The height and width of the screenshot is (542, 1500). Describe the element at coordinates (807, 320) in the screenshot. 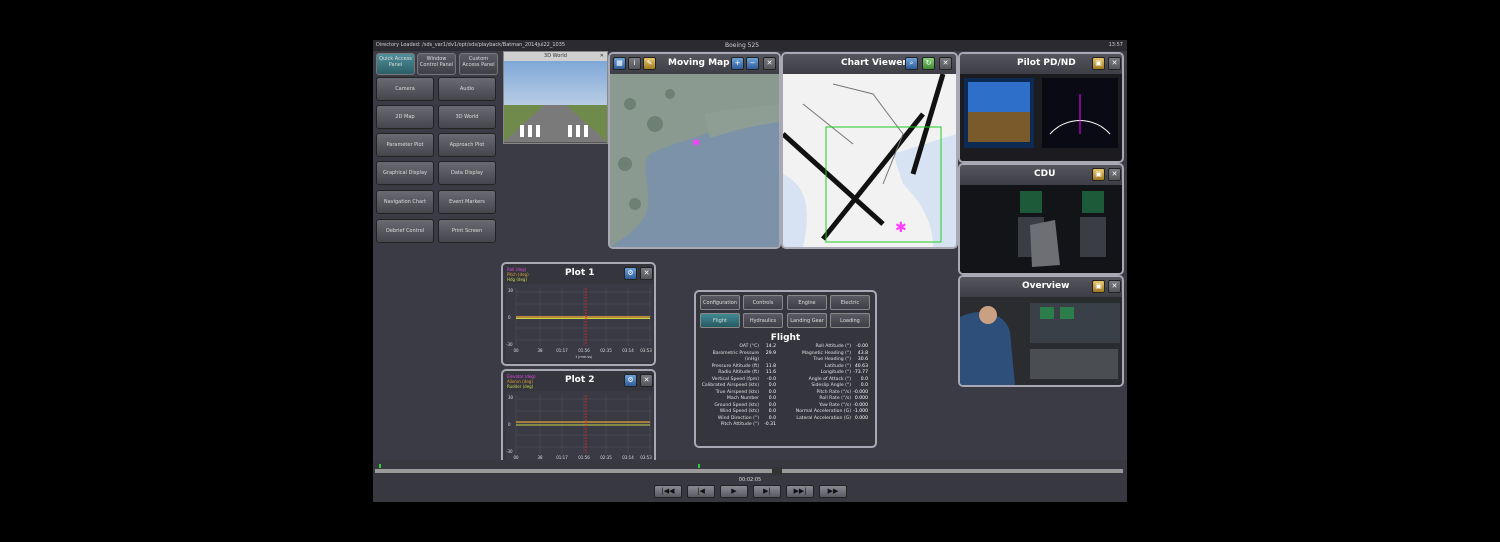

I see `tab-landing-gear: Landing Gear` at that location.